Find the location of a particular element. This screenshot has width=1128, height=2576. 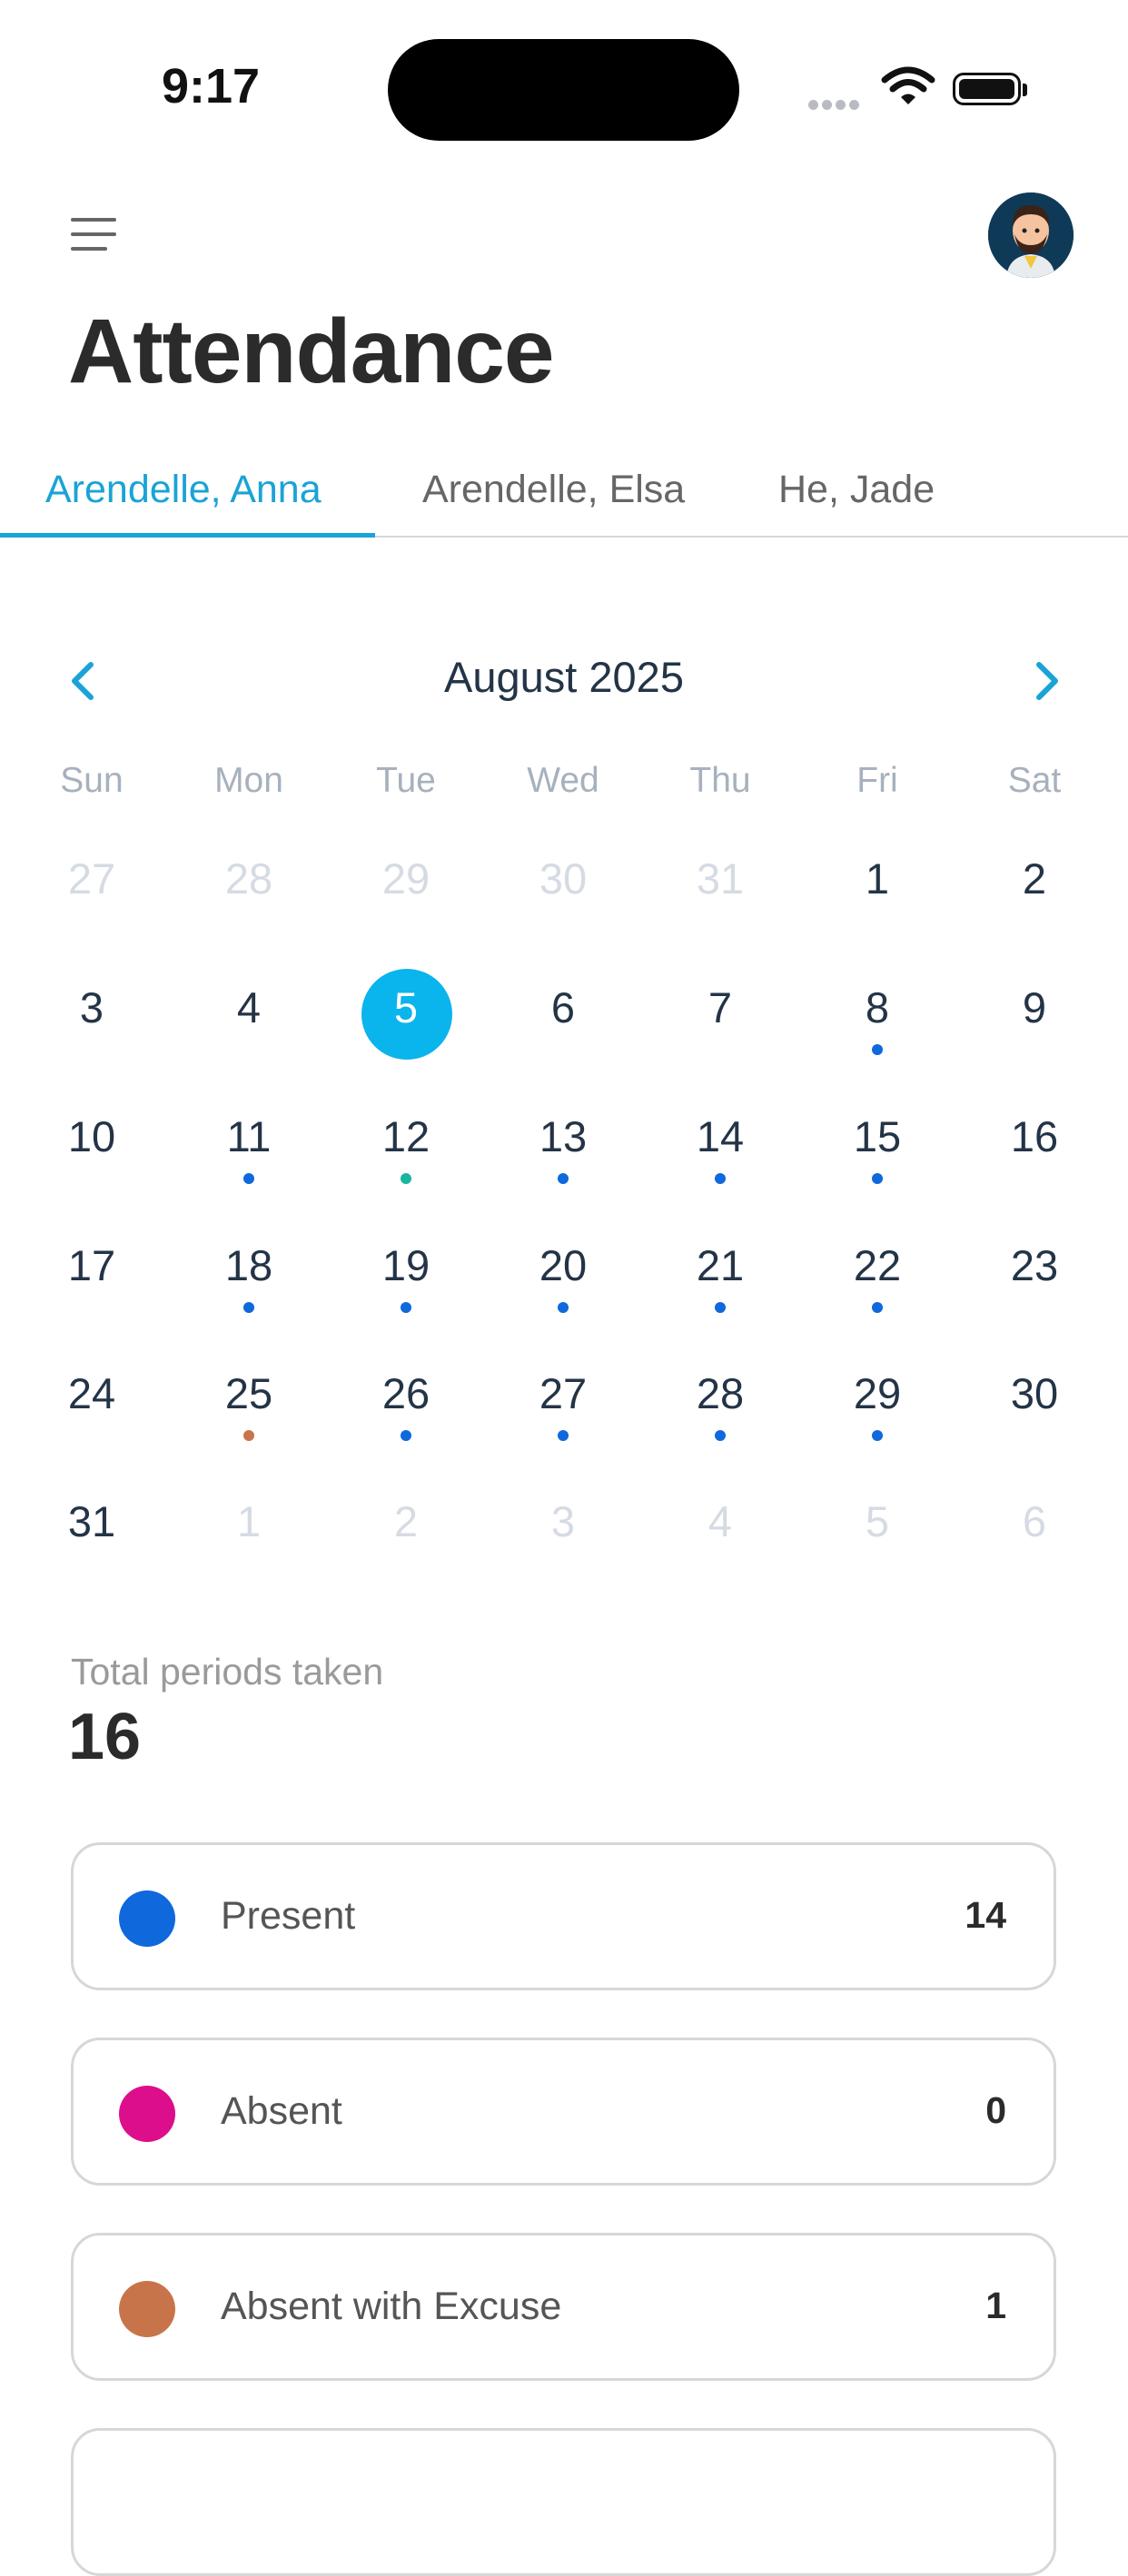

page-title: Attendance is located at coordinates (311, 351).